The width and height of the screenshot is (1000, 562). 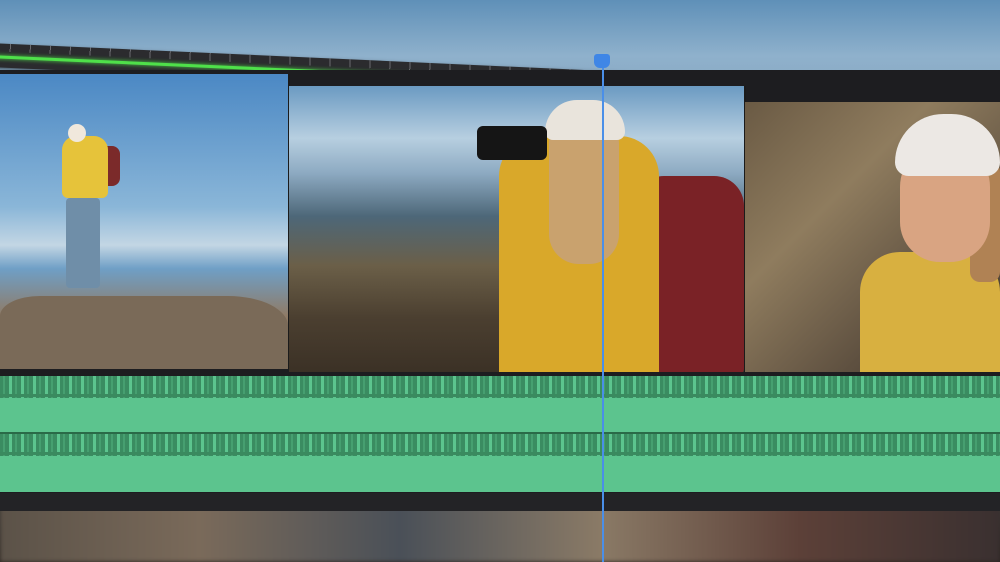 What do you see at coordinates (602, 61) in the screenshot?
I see `playhead-handle` at bounding box center [602, 61].